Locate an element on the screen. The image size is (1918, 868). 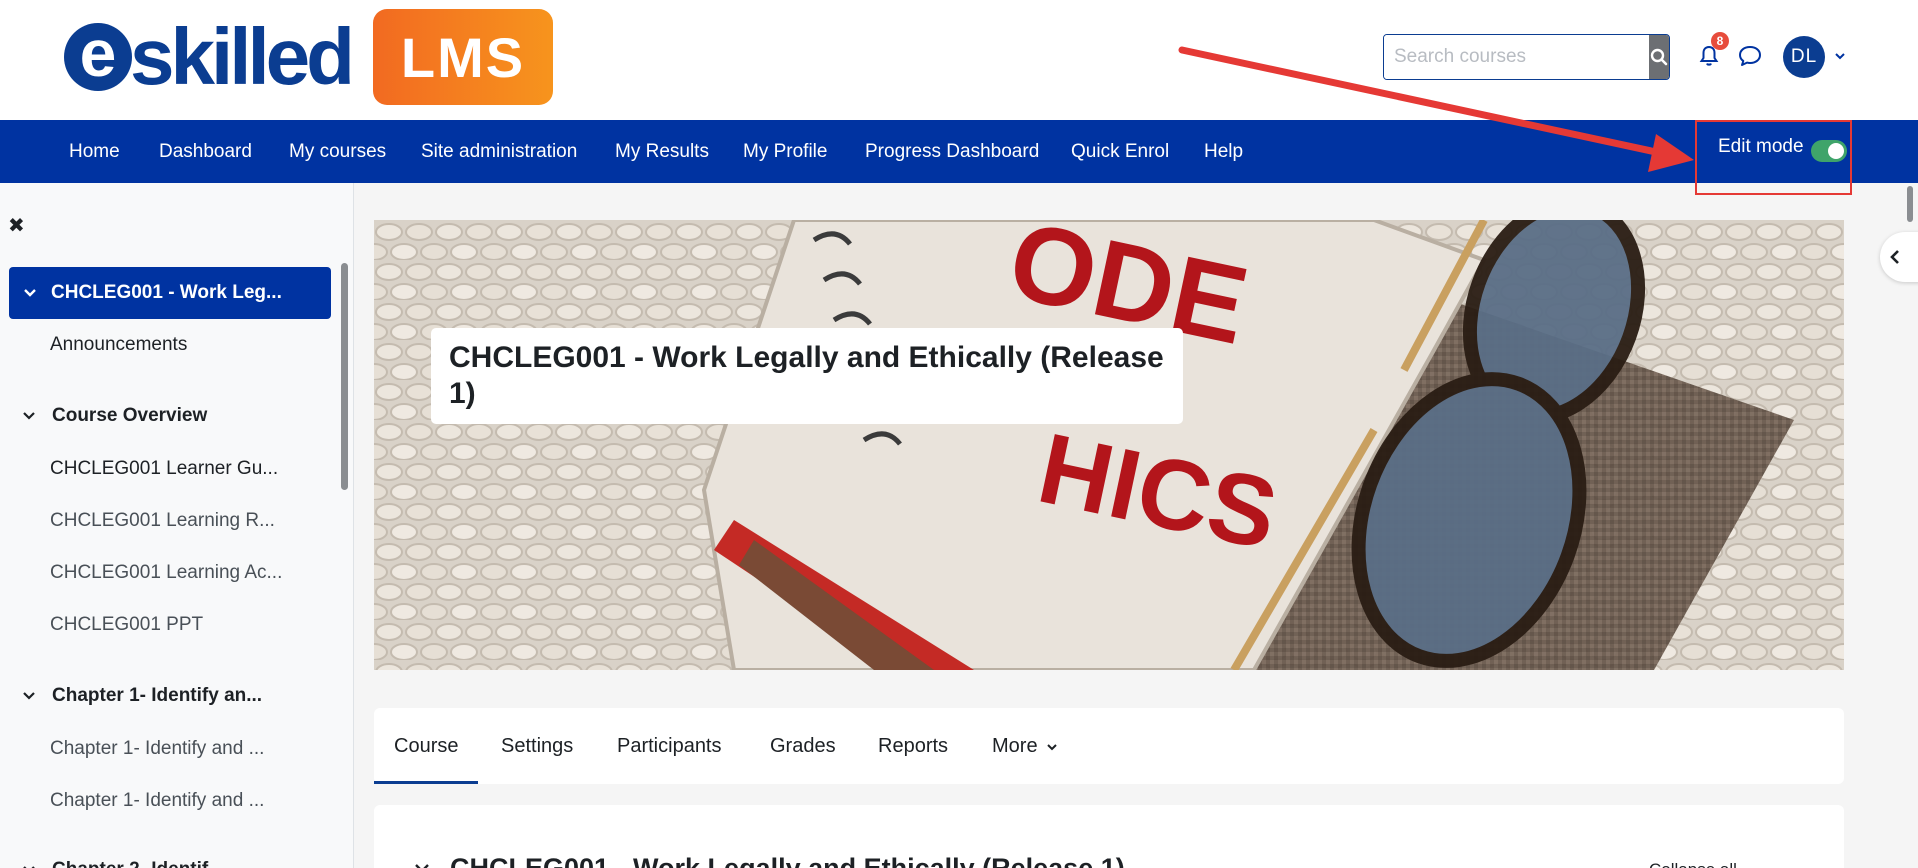
nav-site-administration: Site administration is located at coordinates (499, 151).